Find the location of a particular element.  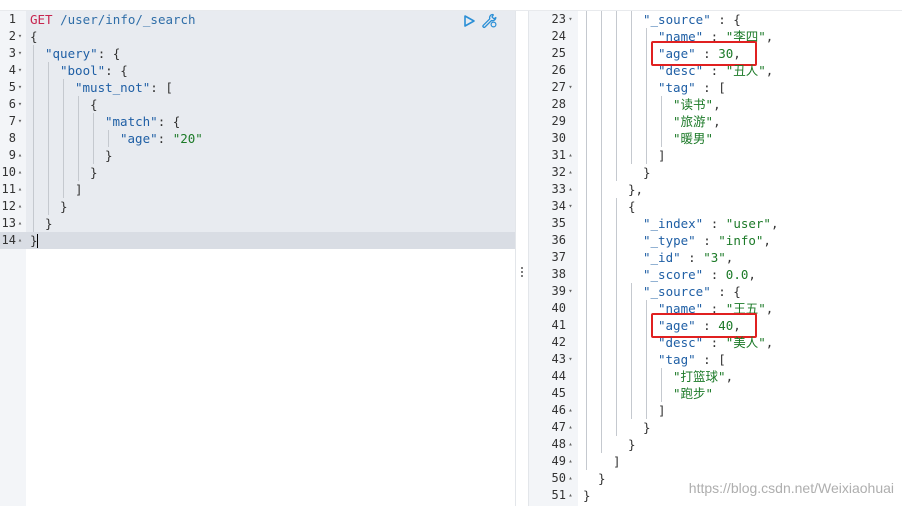

response-code-line: "_id" : "3", is located at coordinates (688, 257).